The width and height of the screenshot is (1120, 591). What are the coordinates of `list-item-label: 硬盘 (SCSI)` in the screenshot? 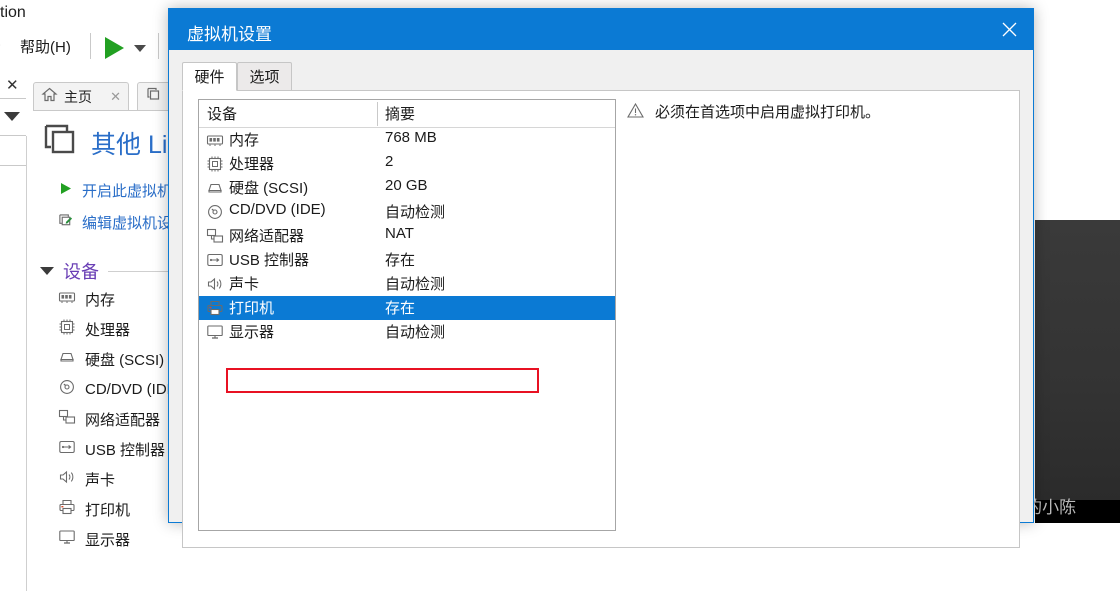 It's located at (125, 360).